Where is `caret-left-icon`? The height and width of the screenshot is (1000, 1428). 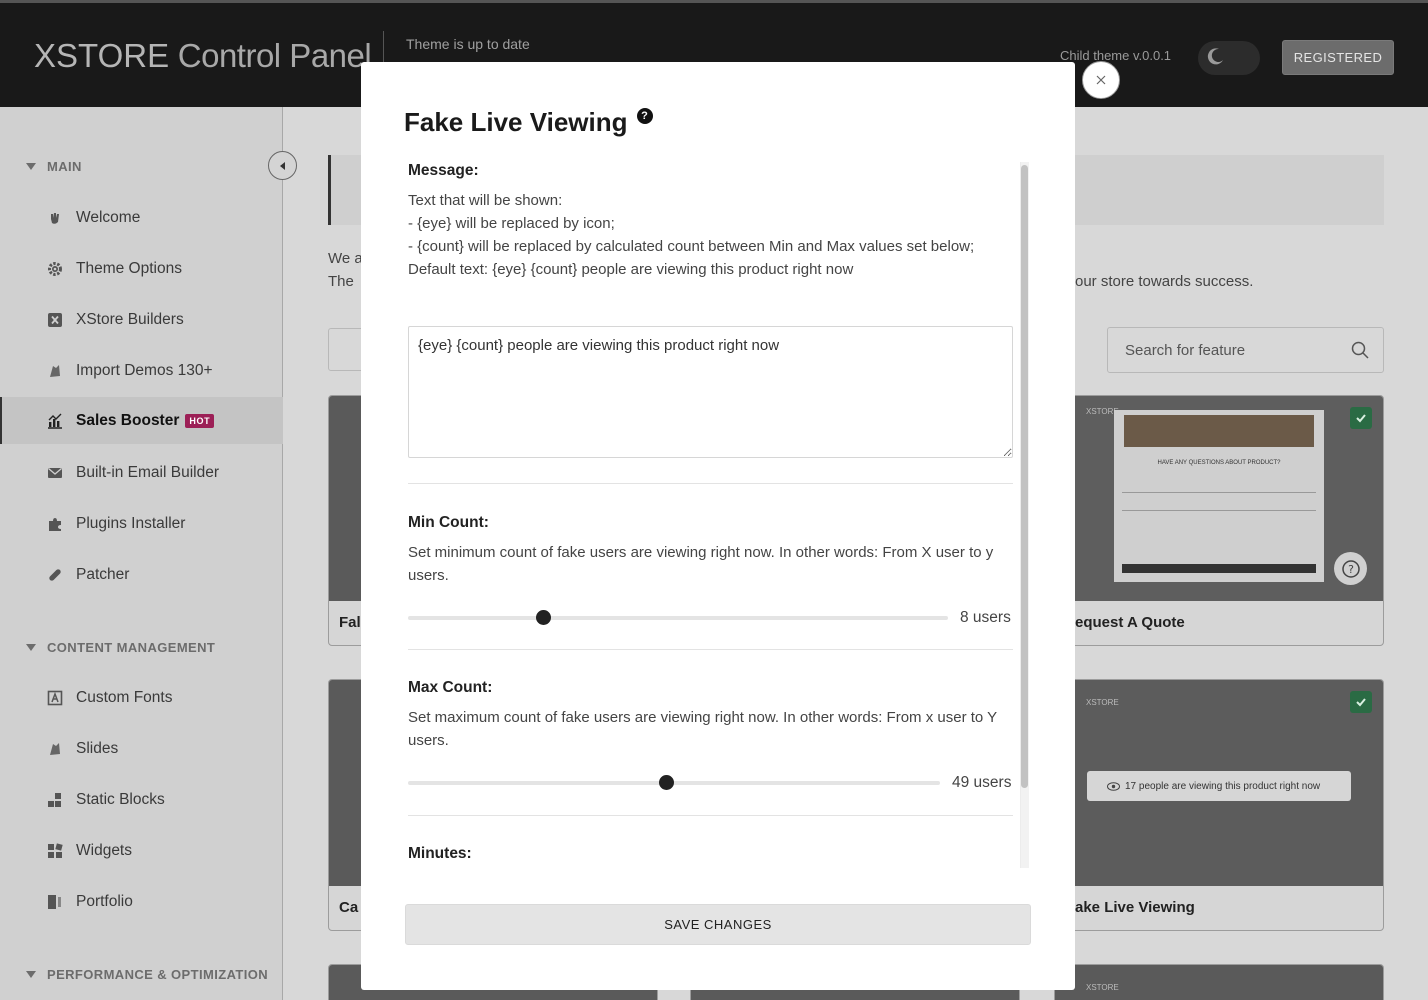 caret-left-icon is located at coordinates (282, 165).